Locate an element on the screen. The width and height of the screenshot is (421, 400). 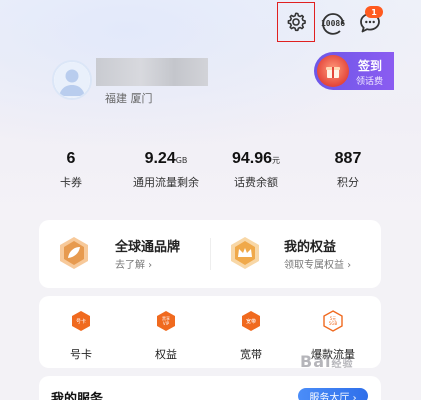
stat-value: 6 is located at coordinates (71, 158).